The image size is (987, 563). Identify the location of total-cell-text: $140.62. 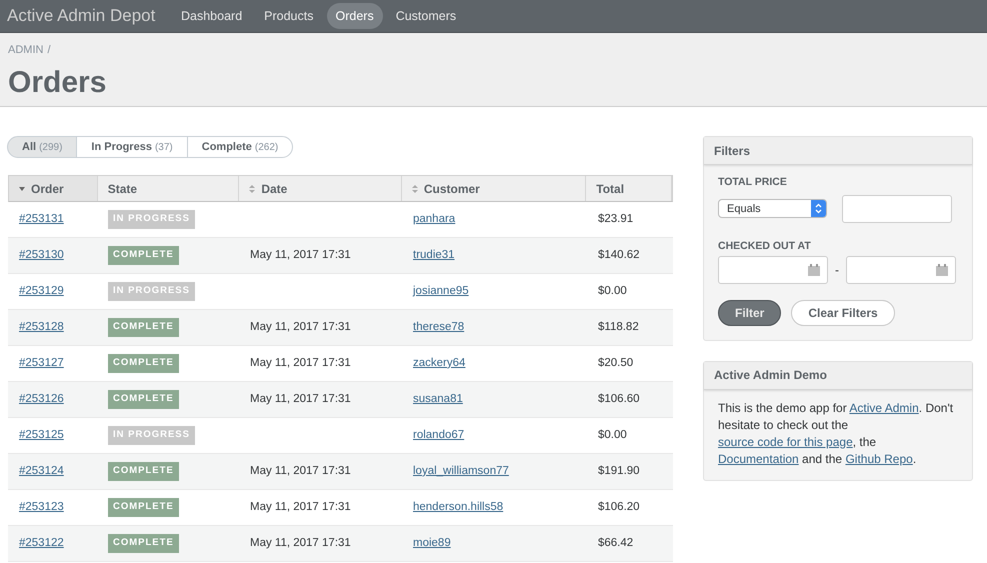
(619, 255).